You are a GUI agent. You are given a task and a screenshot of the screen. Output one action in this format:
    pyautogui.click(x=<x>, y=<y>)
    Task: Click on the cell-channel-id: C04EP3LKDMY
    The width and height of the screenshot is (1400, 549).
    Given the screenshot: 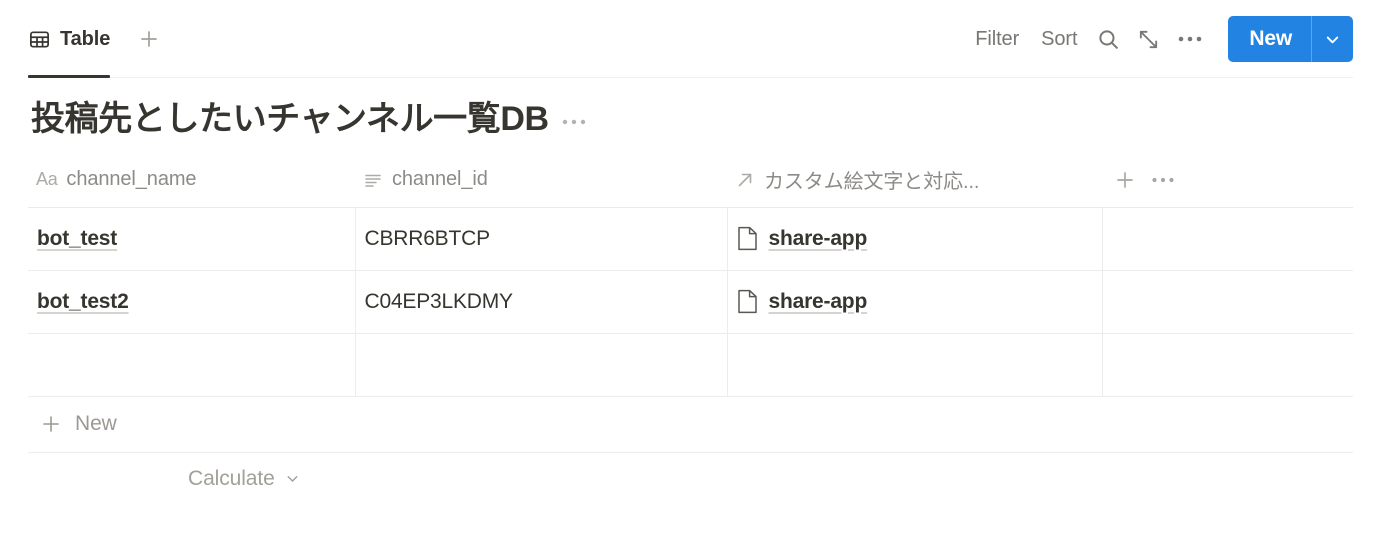 What is the action you would take?
    pyautogui.click(x=541, y=302)
    